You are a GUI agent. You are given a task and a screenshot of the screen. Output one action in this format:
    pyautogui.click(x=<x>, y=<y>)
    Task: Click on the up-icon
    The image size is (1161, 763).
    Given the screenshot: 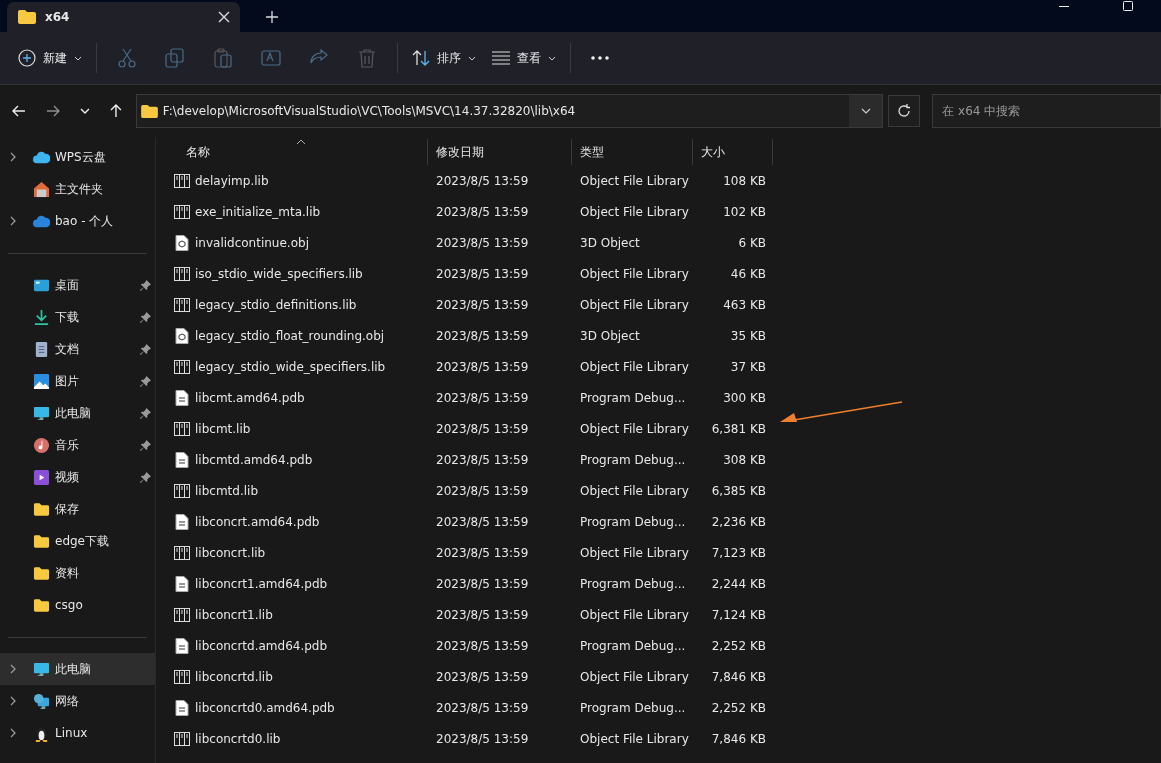 What is the action you would take?
    pyautogui.click(x=115, y=111)
    